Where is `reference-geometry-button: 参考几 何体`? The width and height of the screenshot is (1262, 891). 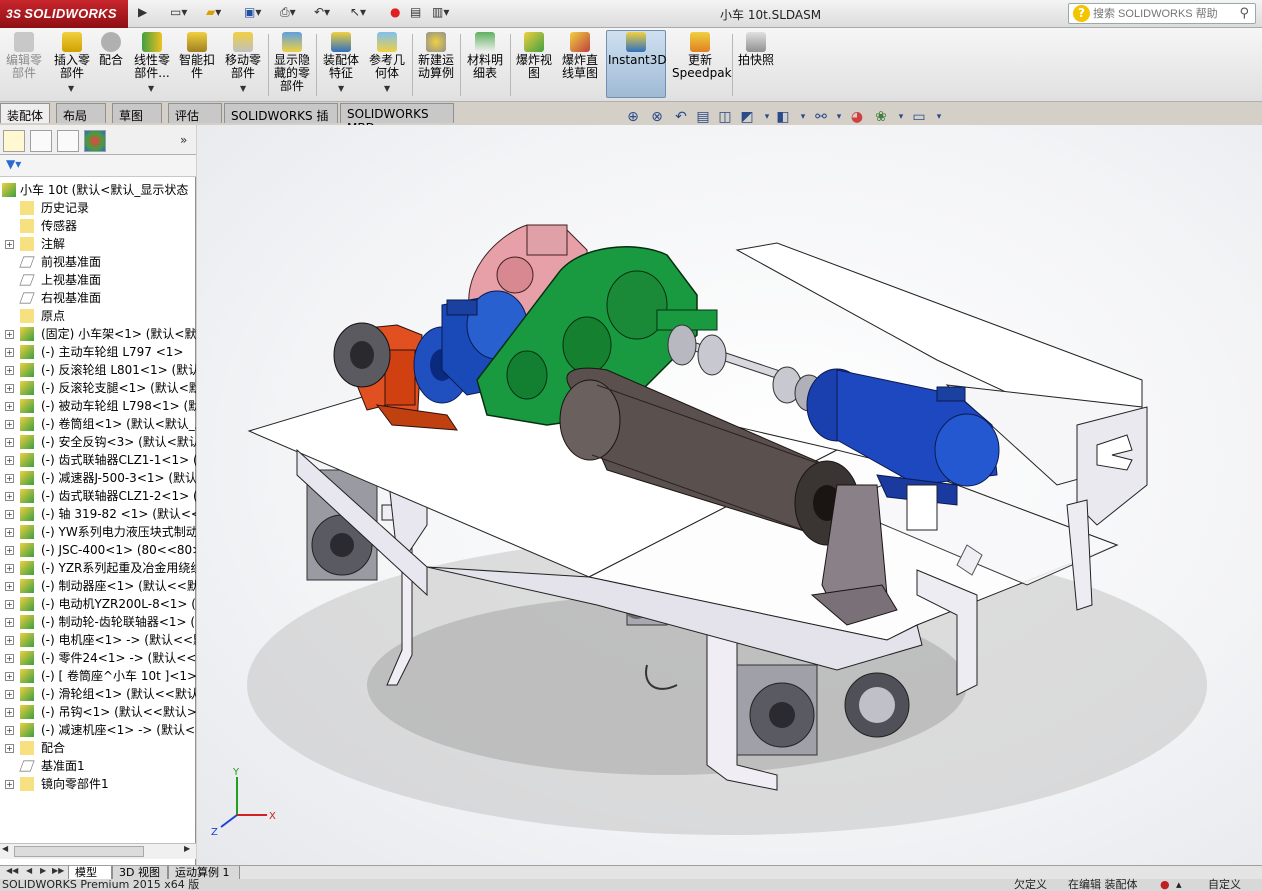
reference-geometry-button: 参考几 何体 is located at coordinates (387, 56).